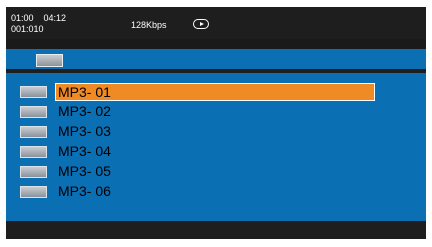 The image size is (432, 247). I want to click on file-row: MP3- 01, so click(216, 91).